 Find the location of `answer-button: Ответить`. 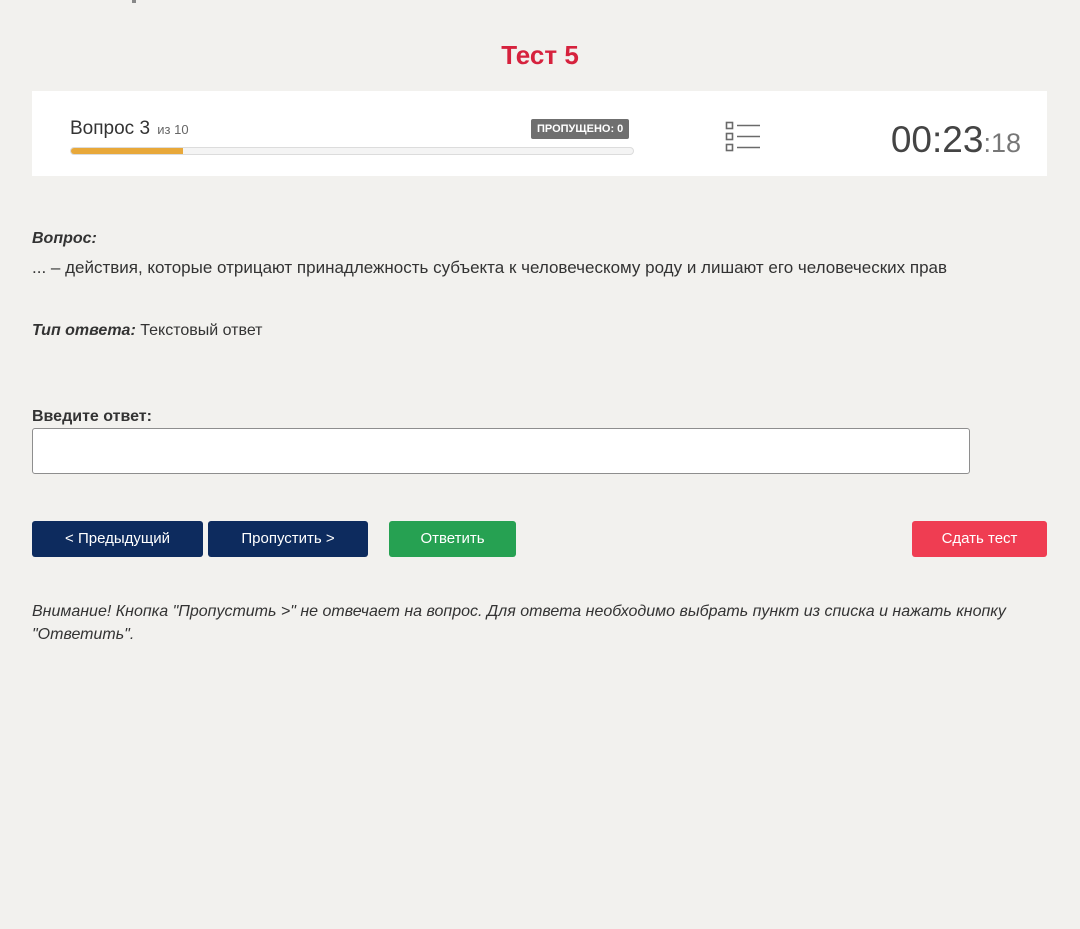

answer-button: Ответить is located at coordinates (452, 539).